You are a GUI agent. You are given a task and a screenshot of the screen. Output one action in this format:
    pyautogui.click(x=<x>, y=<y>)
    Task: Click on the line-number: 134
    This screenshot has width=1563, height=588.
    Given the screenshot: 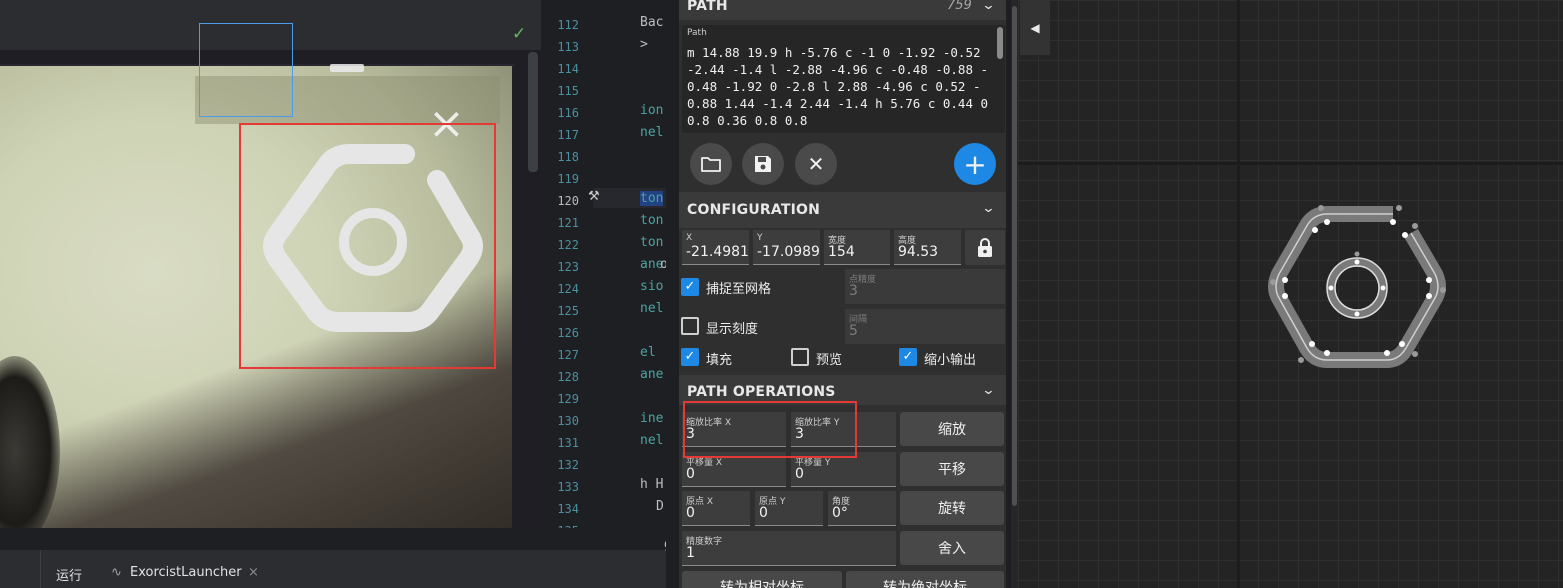 What is the action you would take?
    pyautogui.click(x=568, y=509)
    